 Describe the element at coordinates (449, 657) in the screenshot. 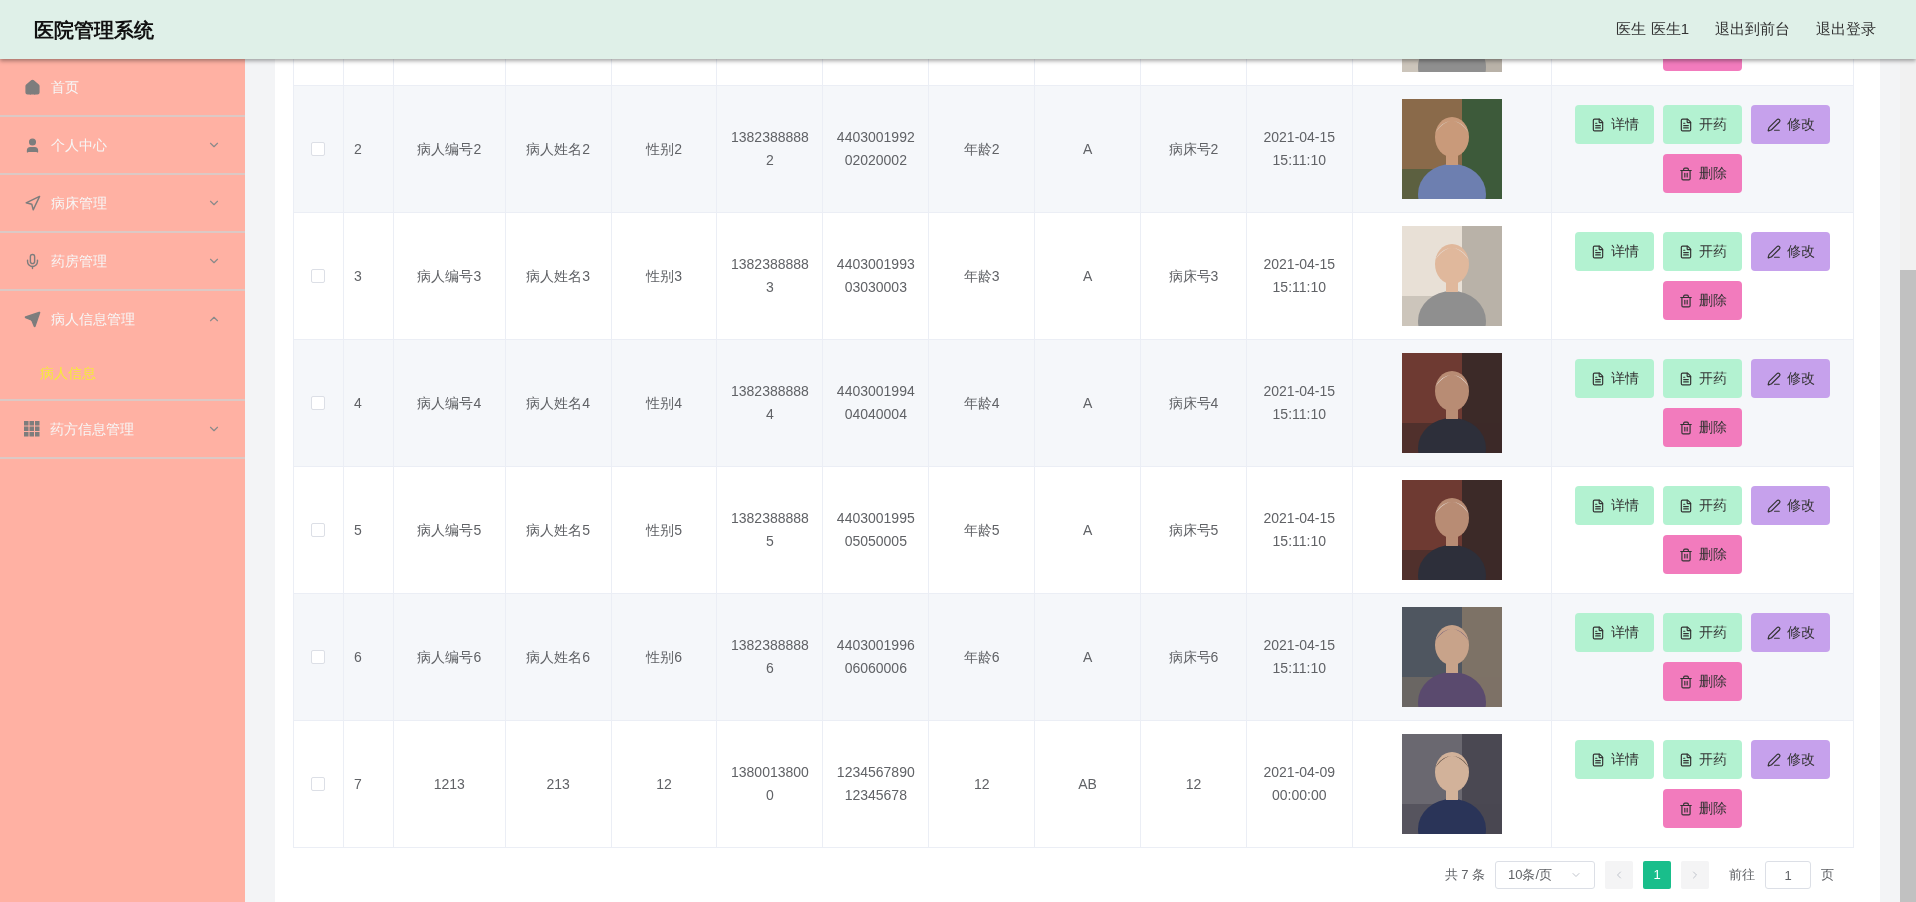

I see `table-cell-text: 病人编号6` at that location.